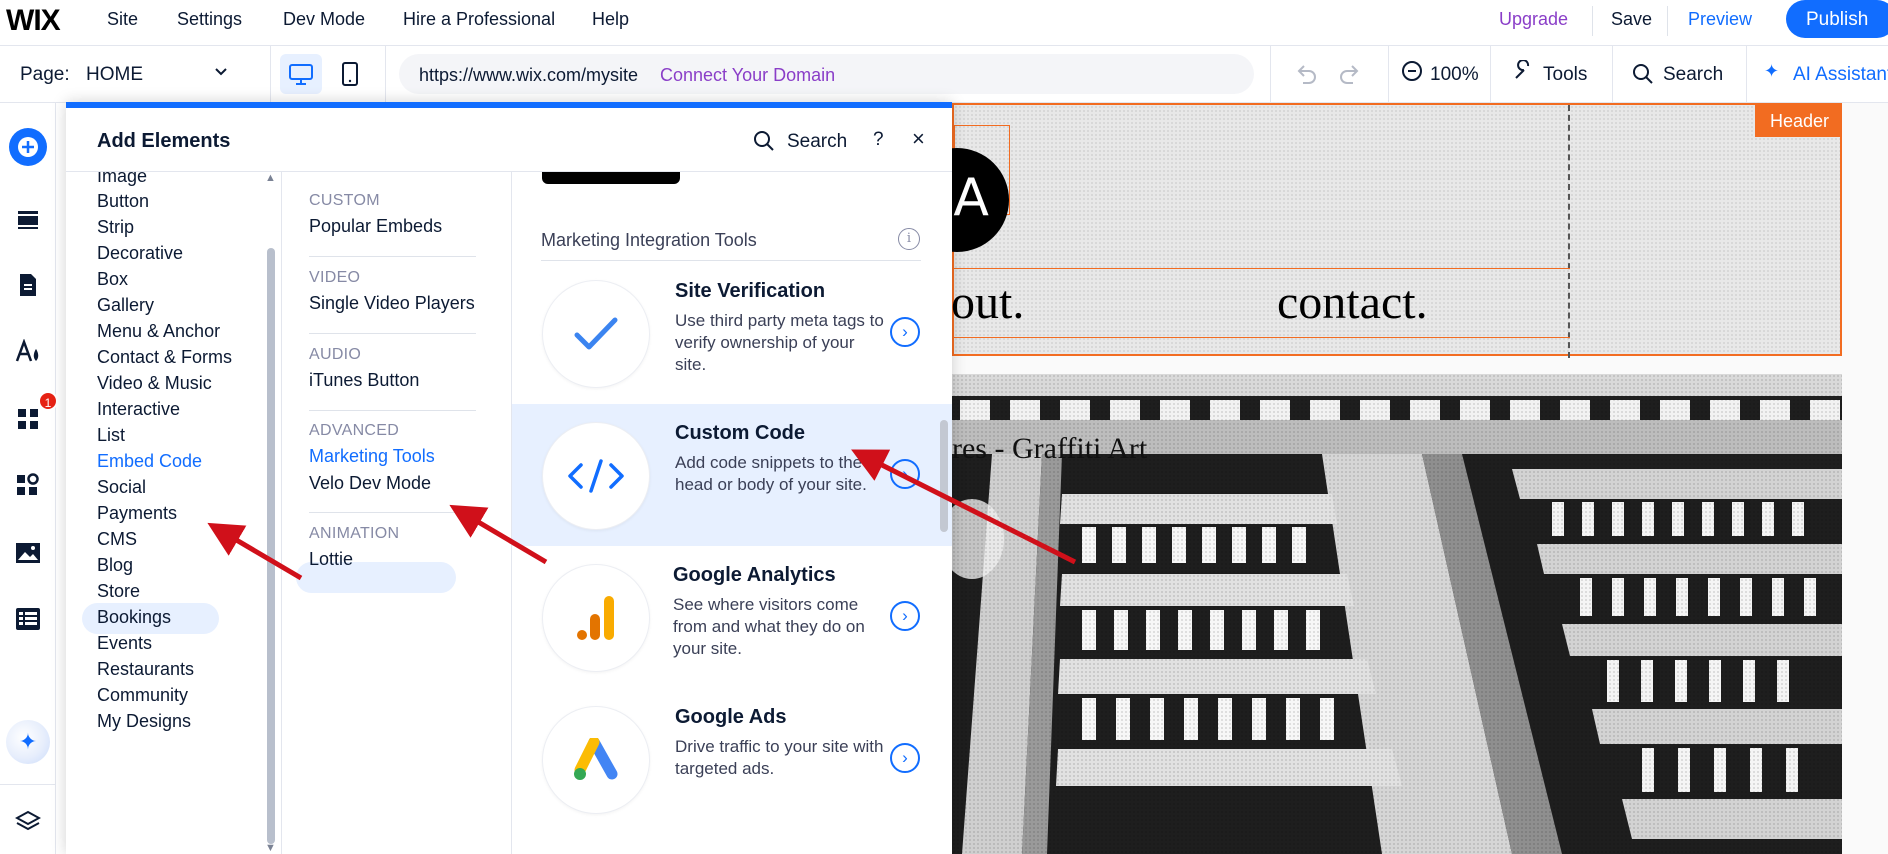  What do you see at coordinates (1720, 19) in the screenshot?
I see `preview-button: Preview` at bounding box center [1720, 19].